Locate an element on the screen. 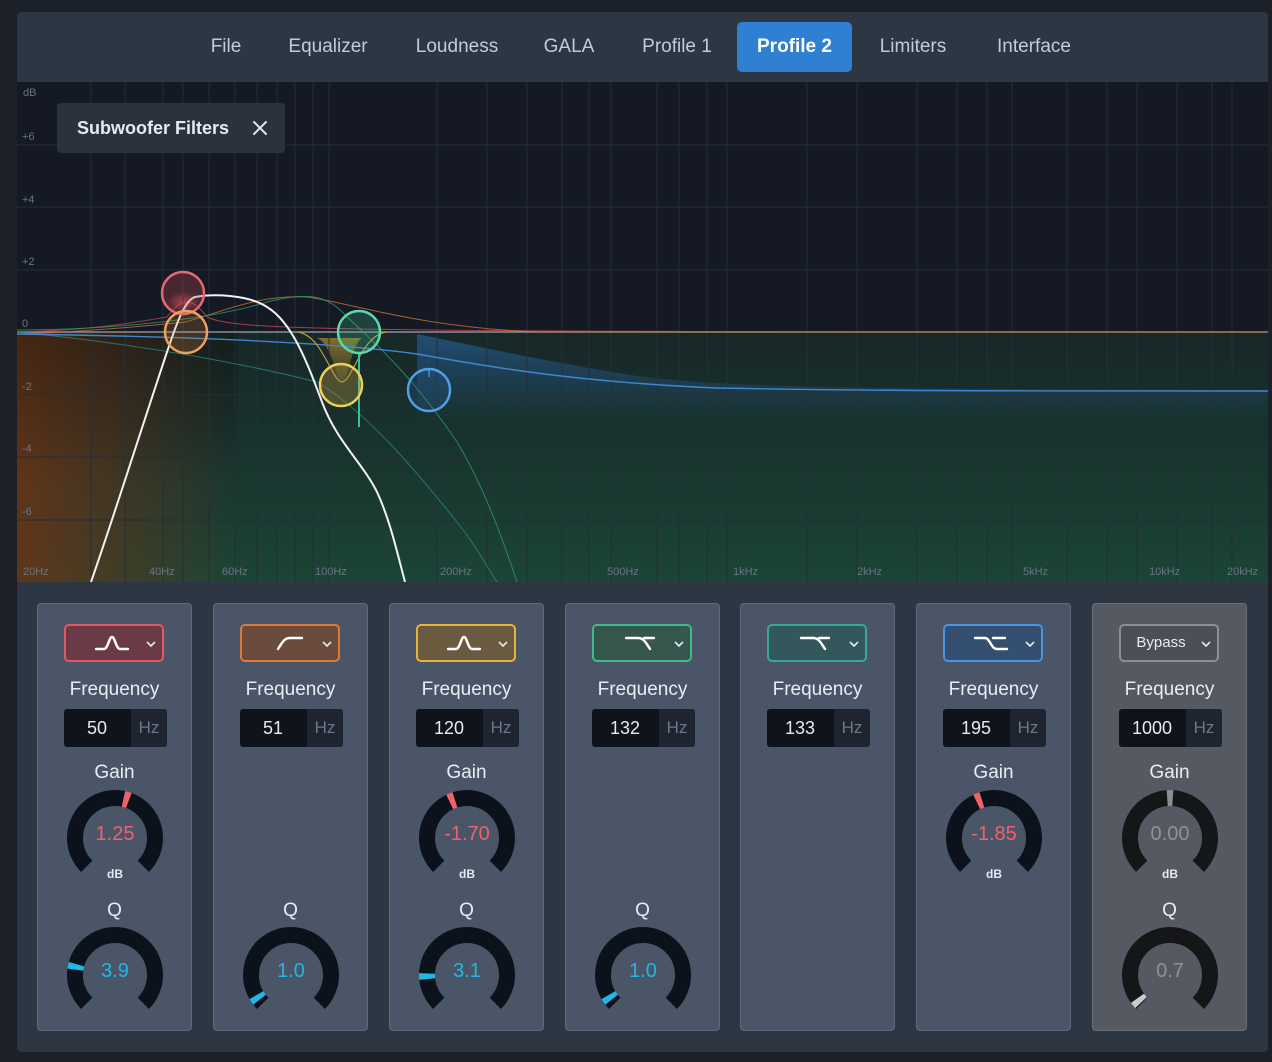 Image resolution: width=1272 pixels, height=1062 pixels. db-tick-m4: -4 is located at coordinates (27, 449).